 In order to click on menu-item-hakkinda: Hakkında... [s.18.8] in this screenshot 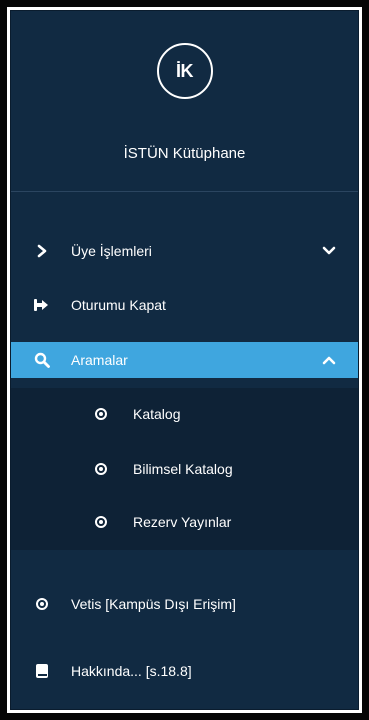, I will do `click(184, 671)`.